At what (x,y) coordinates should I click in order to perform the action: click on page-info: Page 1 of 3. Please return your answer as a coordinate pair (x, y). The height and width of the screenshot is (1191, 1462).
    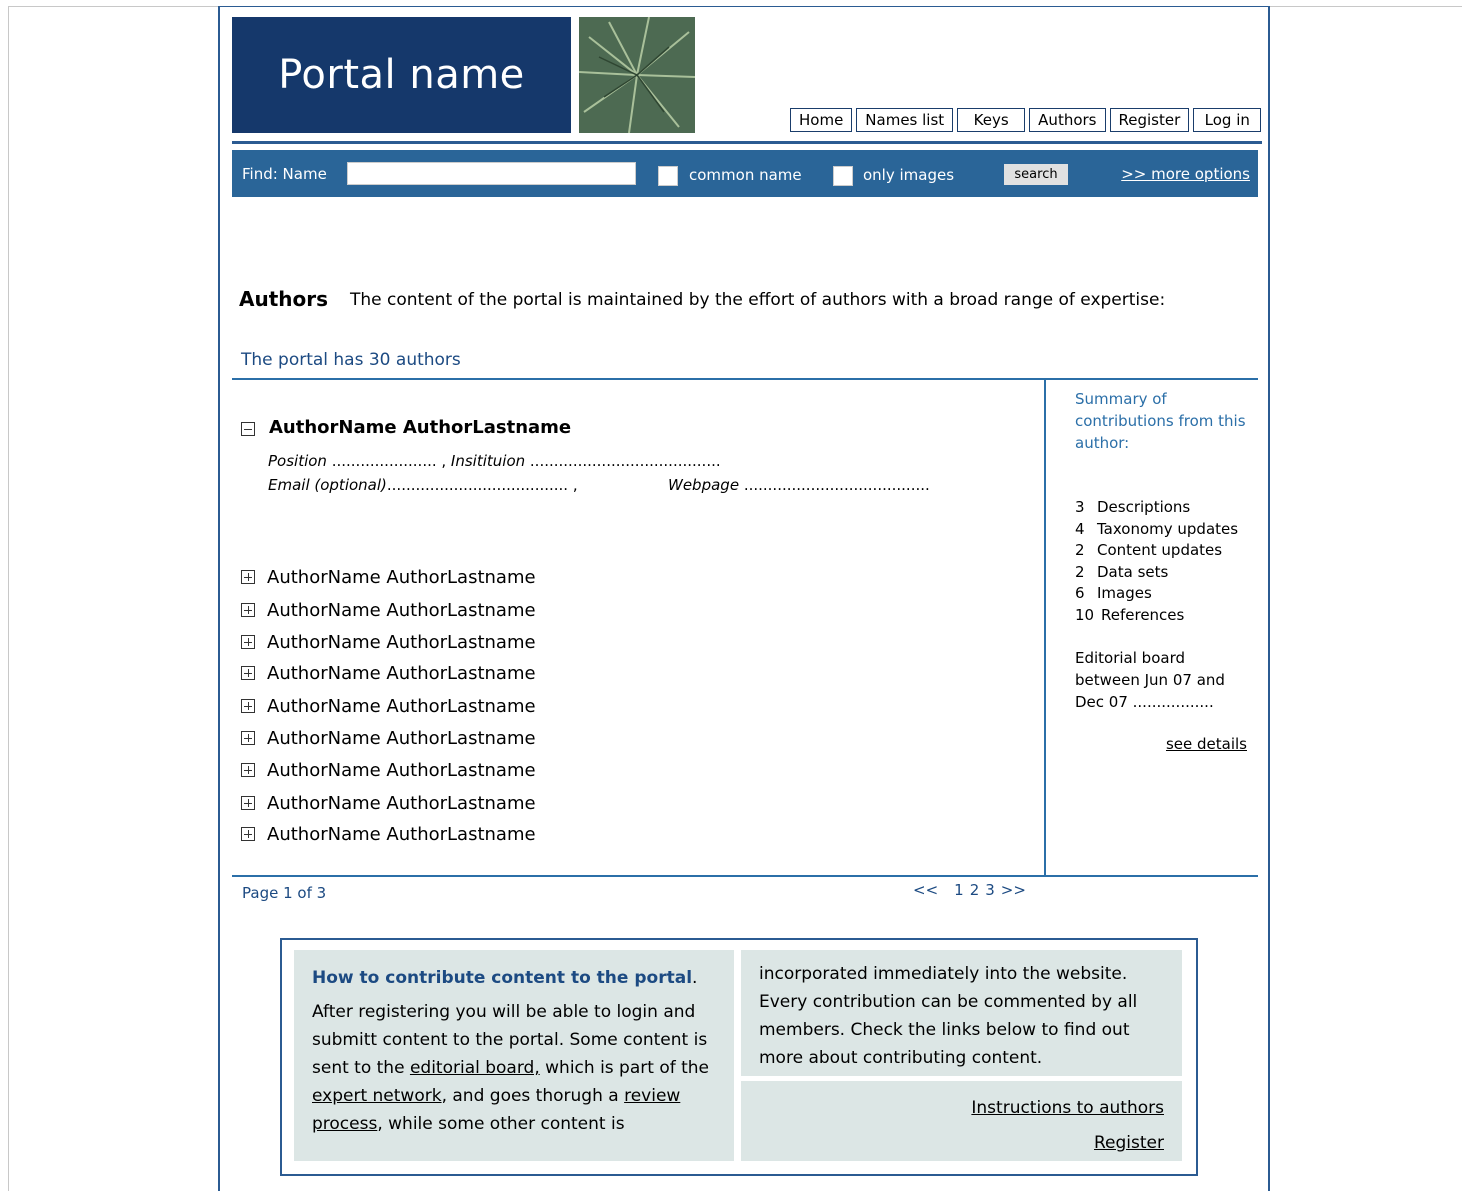
    Looking at the image, I should click on (284, 893).